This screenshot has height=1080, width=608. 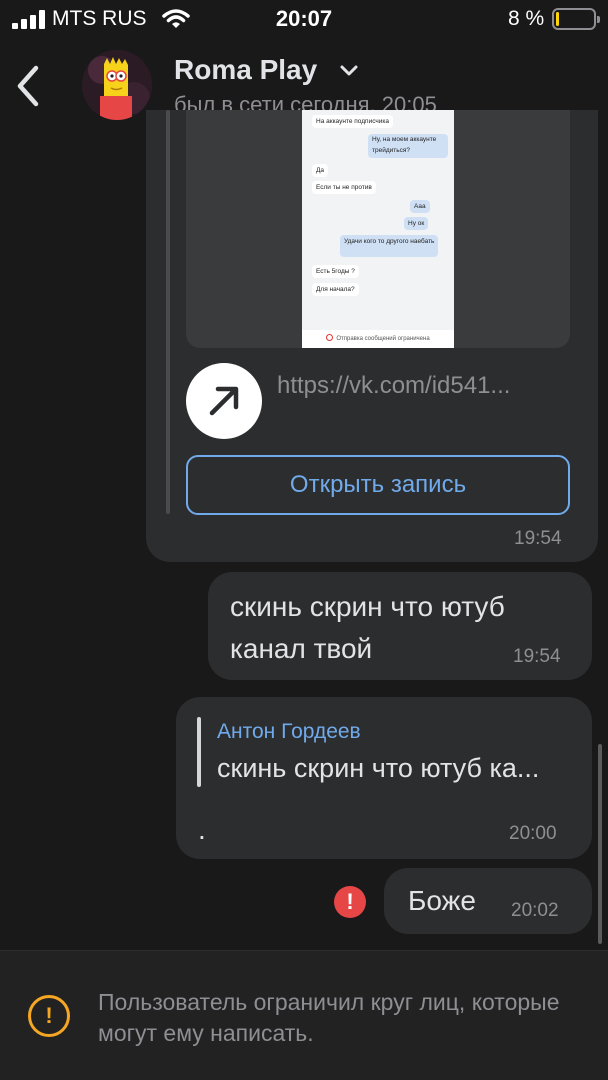 What do you see at coordinates (389, 246) in the screenshot?
I see `screenshot-line: Удачи кого то другого наебать` at bounding box center [389, 246].